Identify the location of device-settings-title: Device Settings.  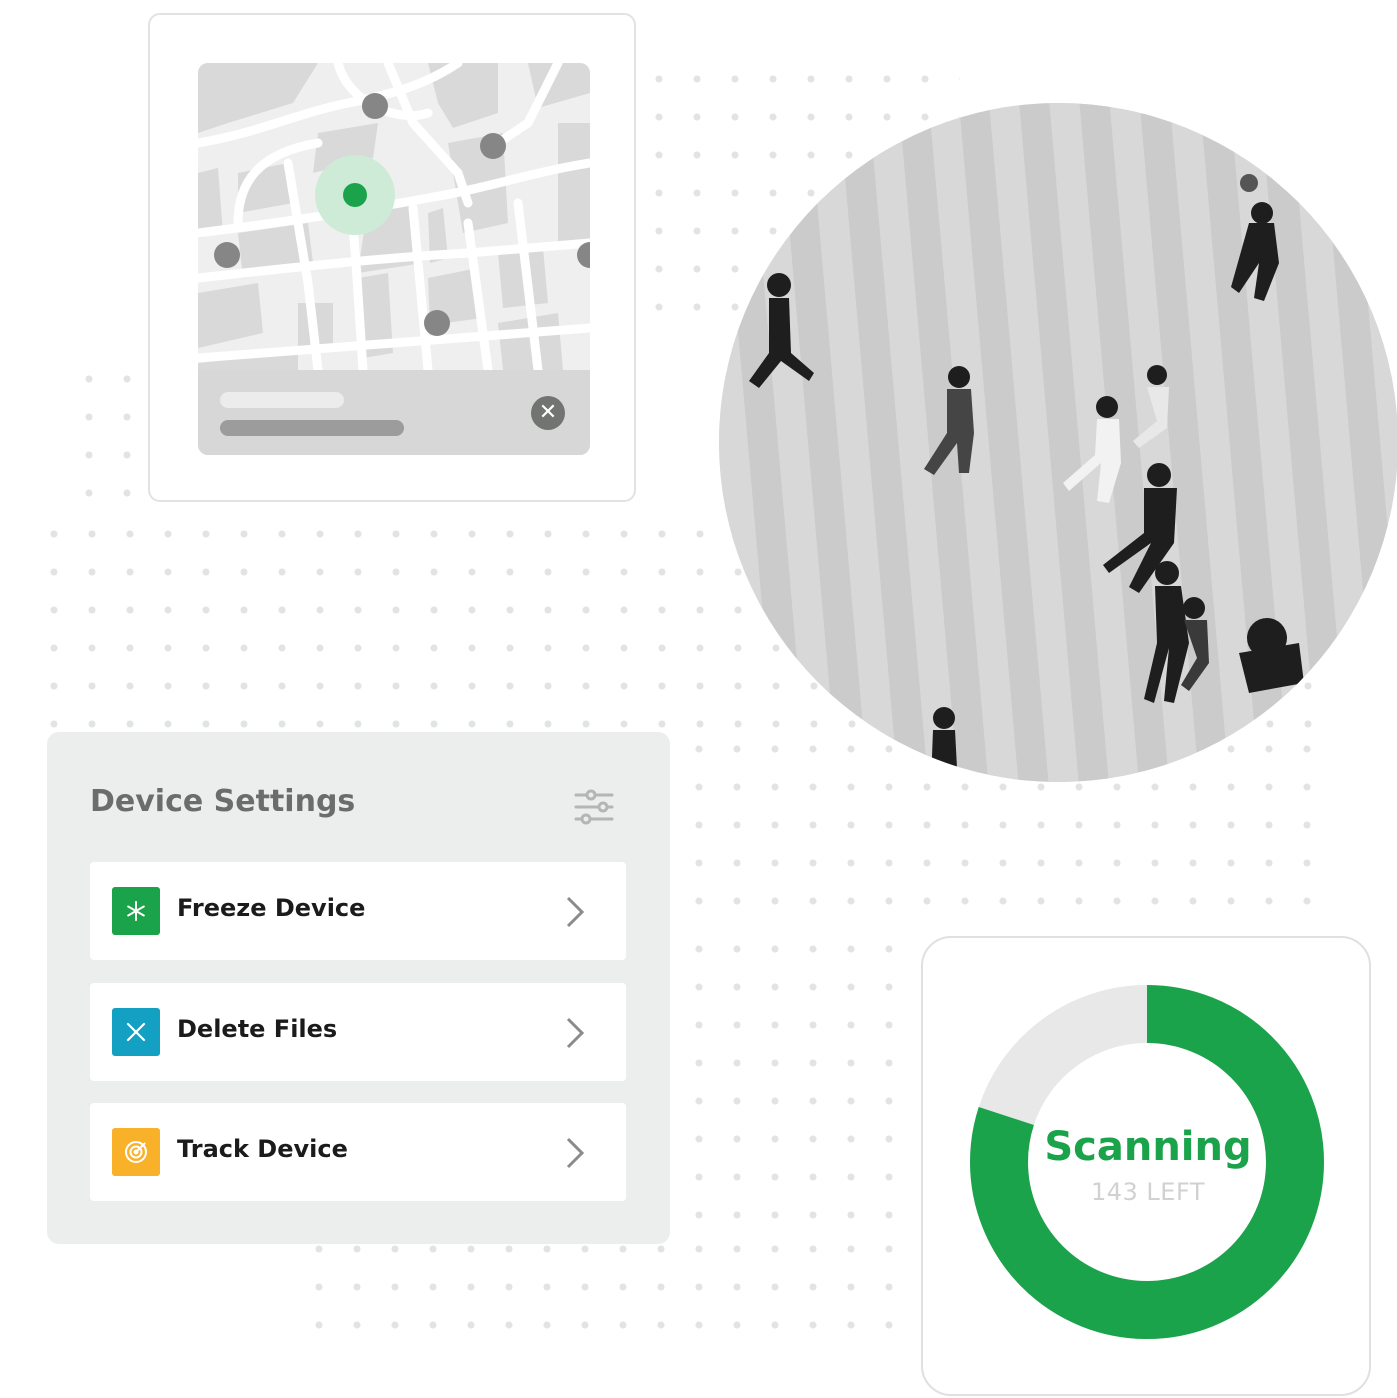
(223, 801).